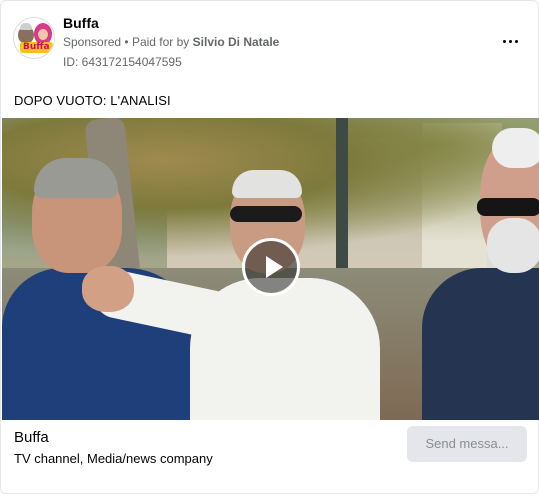  Describe the element at coordinates (113, 458) in the screenshot. I see `footer-page-category: TV channel, Media/news company` at that location.